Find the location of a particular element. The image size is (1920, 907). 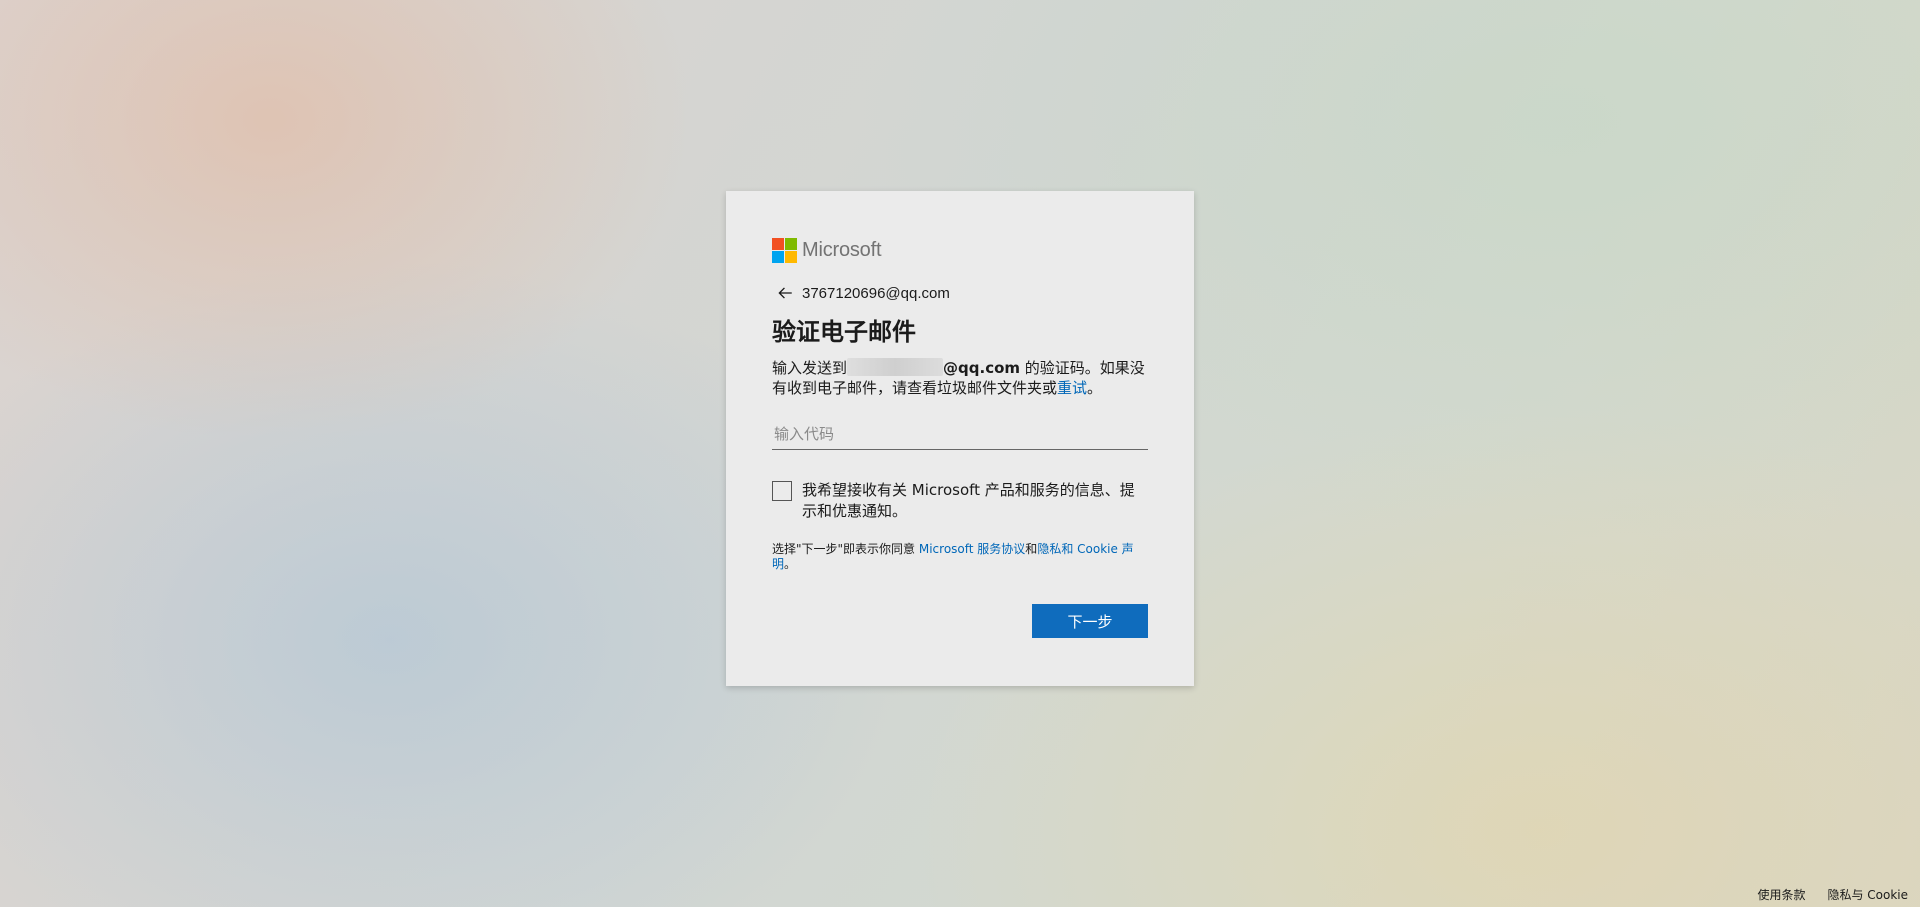

back-arrow-icon is located at coordinates (785, 293).